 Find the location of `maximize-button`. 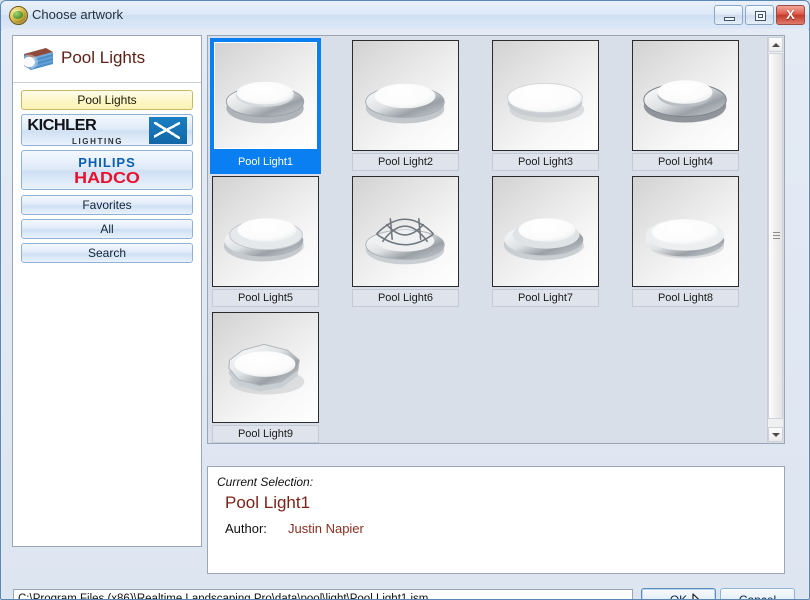

maximize-button is located at coordinates (759, 15).